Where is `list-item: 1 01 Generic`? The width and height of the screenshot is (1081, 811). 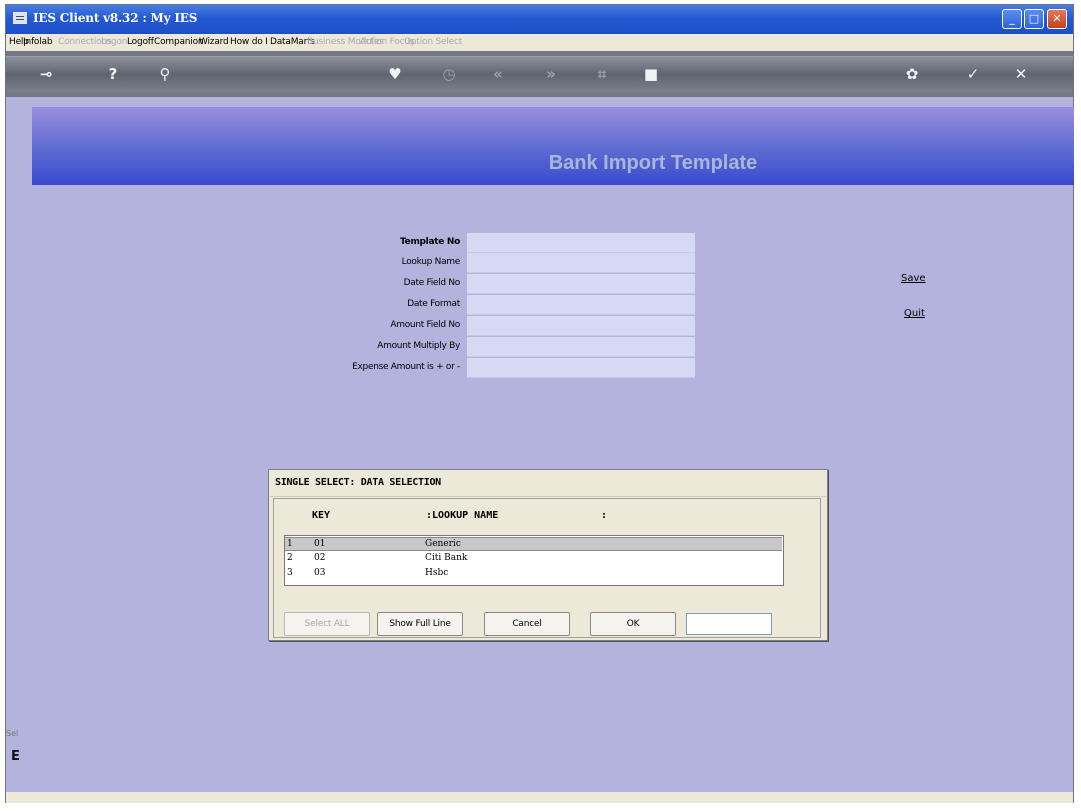 list-item: 1 01 Generic is located at coordinates (533, 544).